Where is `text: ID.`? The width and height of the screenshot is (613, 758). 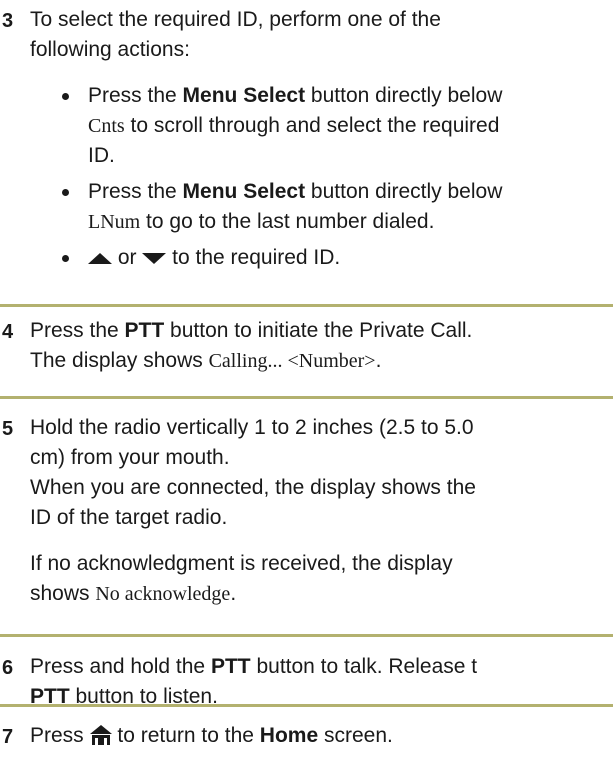 text: ID. is located at coordinates (101, 155).